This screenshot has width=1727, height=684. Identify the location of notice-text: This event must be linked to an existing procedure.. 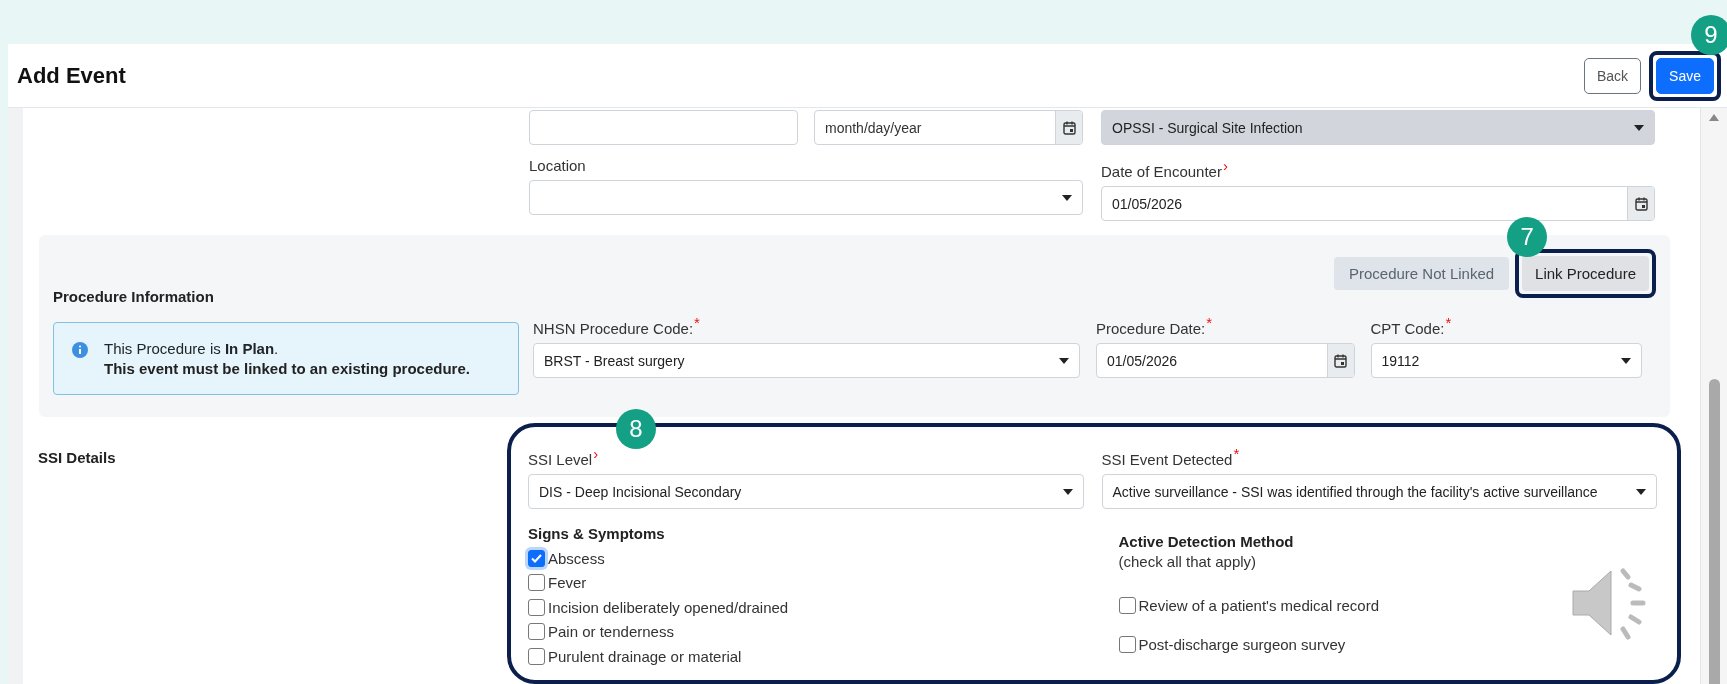
(287, 368).